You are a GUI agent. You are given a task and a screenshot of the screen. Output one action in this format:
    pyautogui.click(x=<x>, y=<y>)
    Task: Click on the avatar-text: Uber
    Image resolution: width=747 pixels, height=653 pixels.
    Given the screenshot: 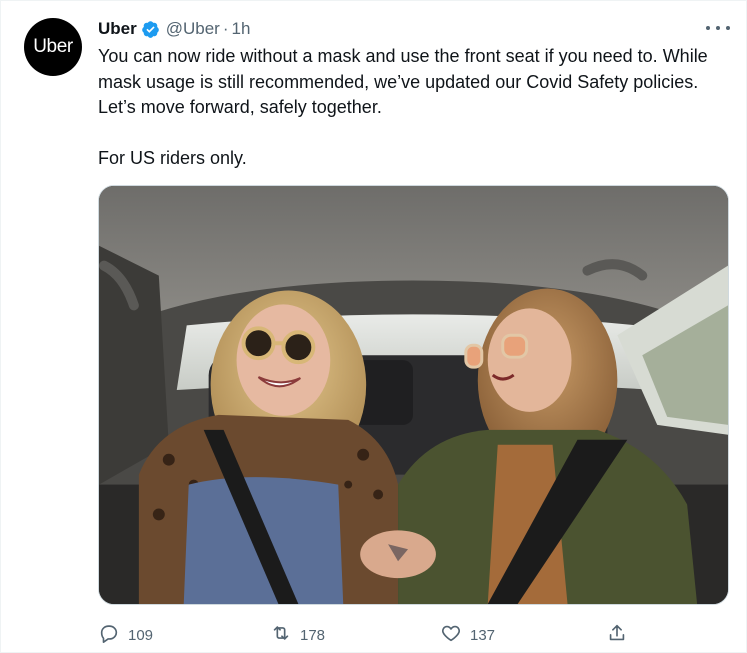 What is the action you would take?
    pyautogui.click(x=53, y=46)
    